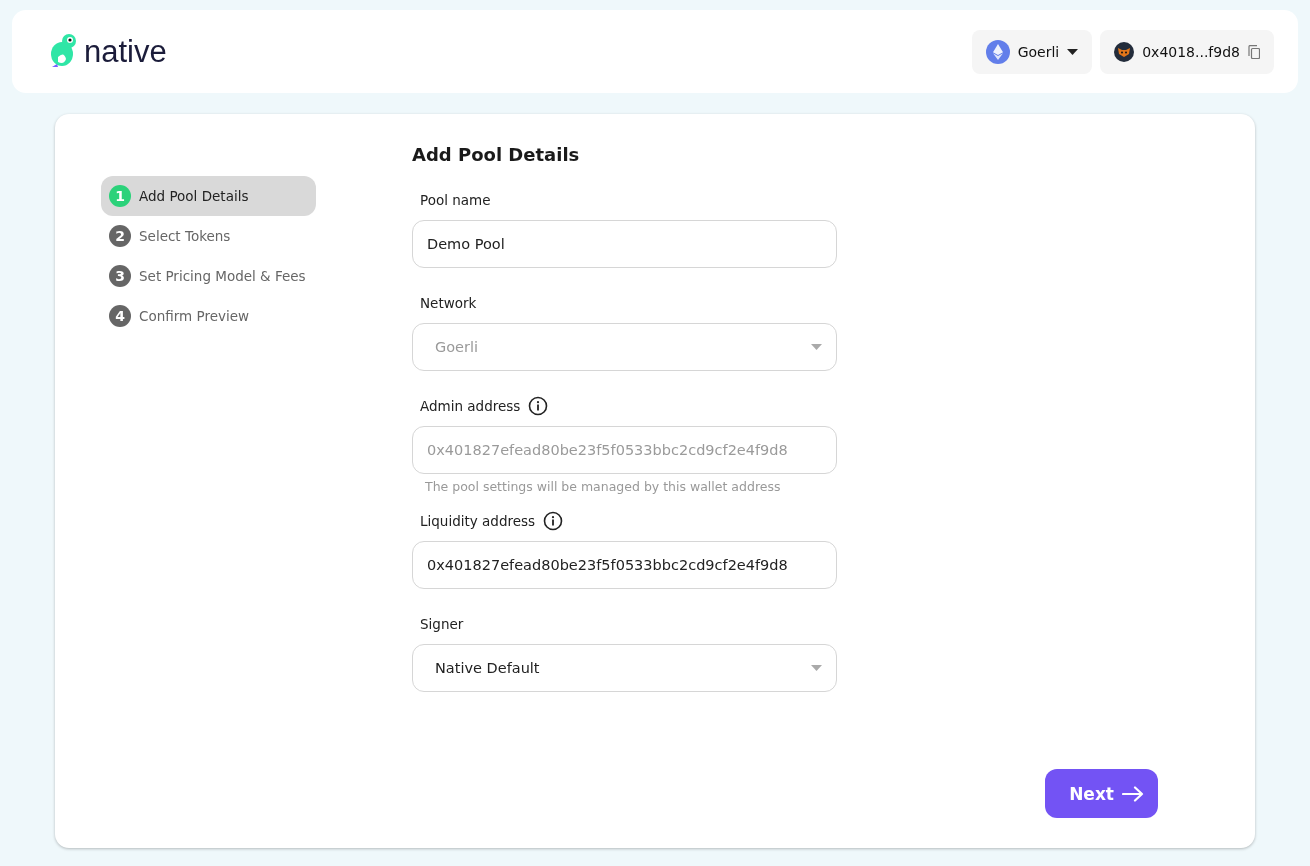 The width and height of the screenshot is (1310, 866). What do you see at coordinates (624, 565) in the screenshot?
I see `text-field: 0x401827efead80be23f5f0533bbc2cd9cf2e4f9d8` at bounding box center [624, 565].